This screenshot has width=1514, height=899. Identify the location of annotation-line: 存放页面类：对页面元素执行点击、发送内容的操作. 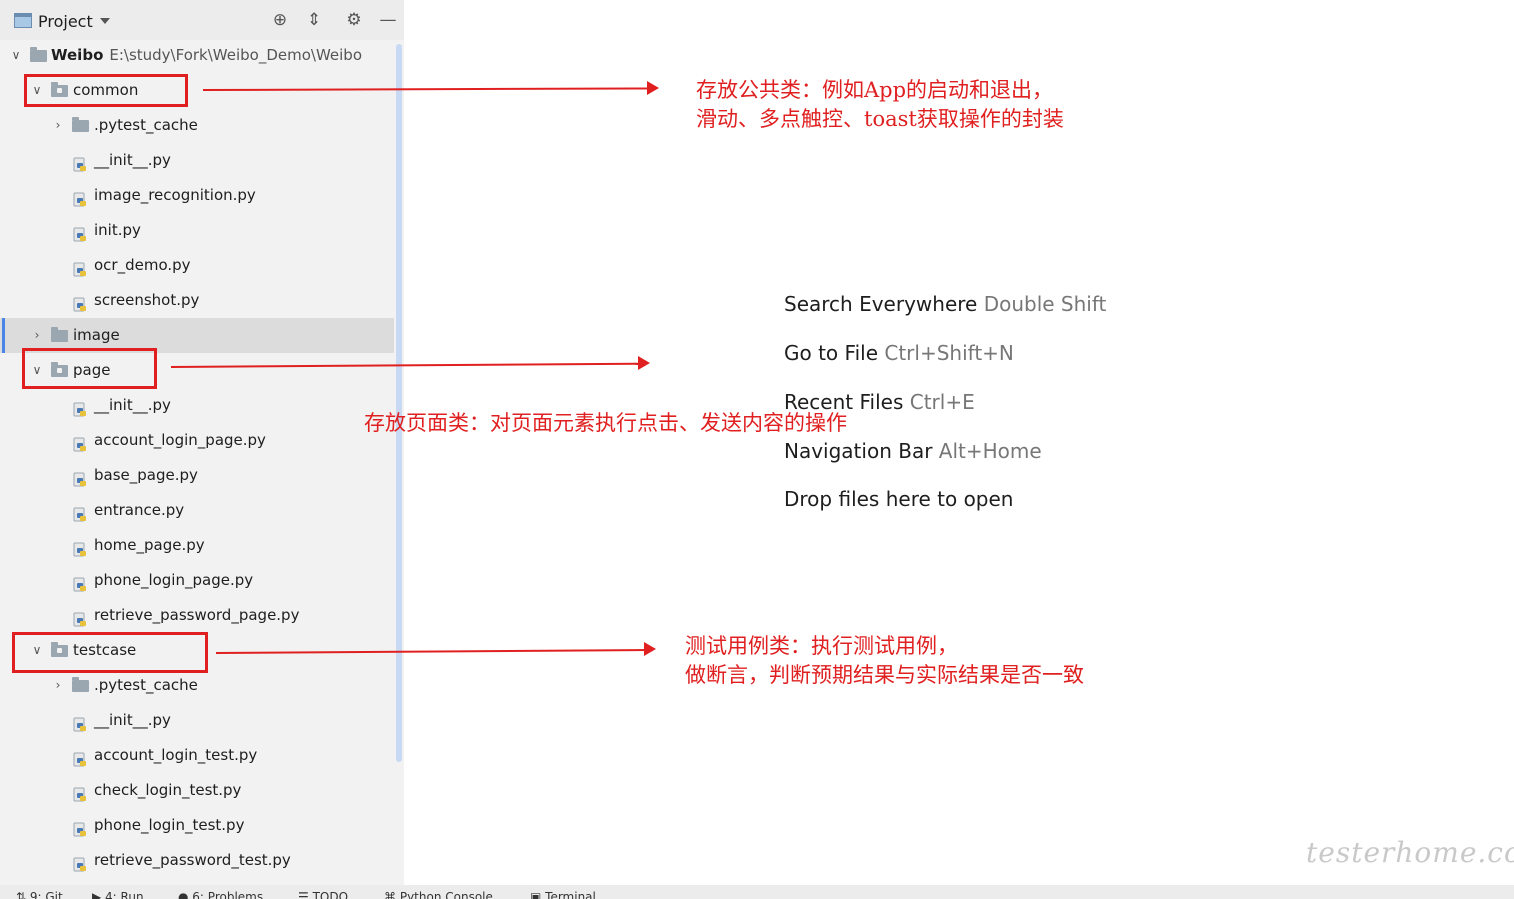
(605, 423).